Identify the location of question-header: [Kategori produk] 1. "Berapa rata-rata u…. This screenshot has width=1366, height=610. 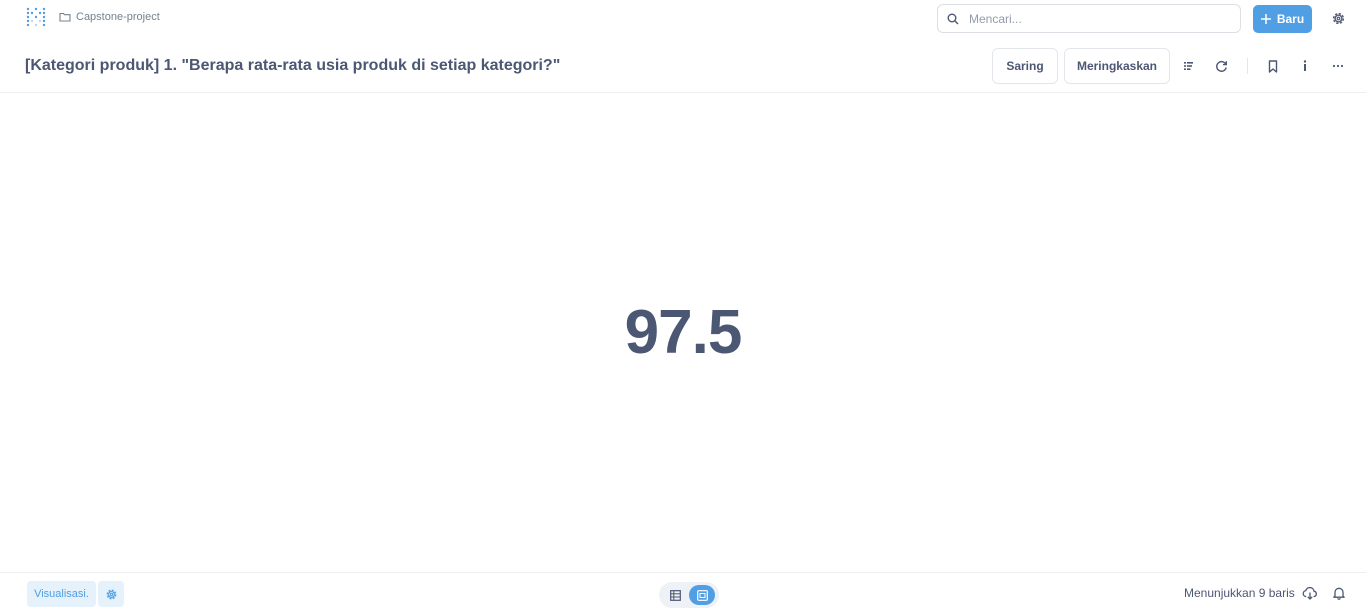
(683, 66).